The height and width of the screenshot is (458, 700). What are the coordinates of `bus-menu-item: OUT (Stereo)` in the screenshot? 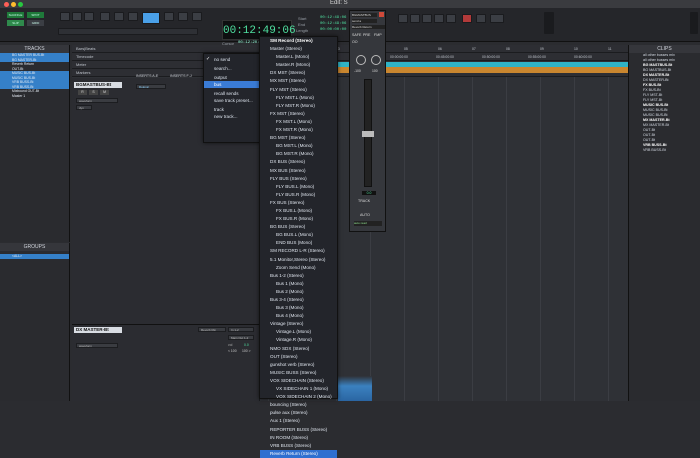 It's located at (298, 357).